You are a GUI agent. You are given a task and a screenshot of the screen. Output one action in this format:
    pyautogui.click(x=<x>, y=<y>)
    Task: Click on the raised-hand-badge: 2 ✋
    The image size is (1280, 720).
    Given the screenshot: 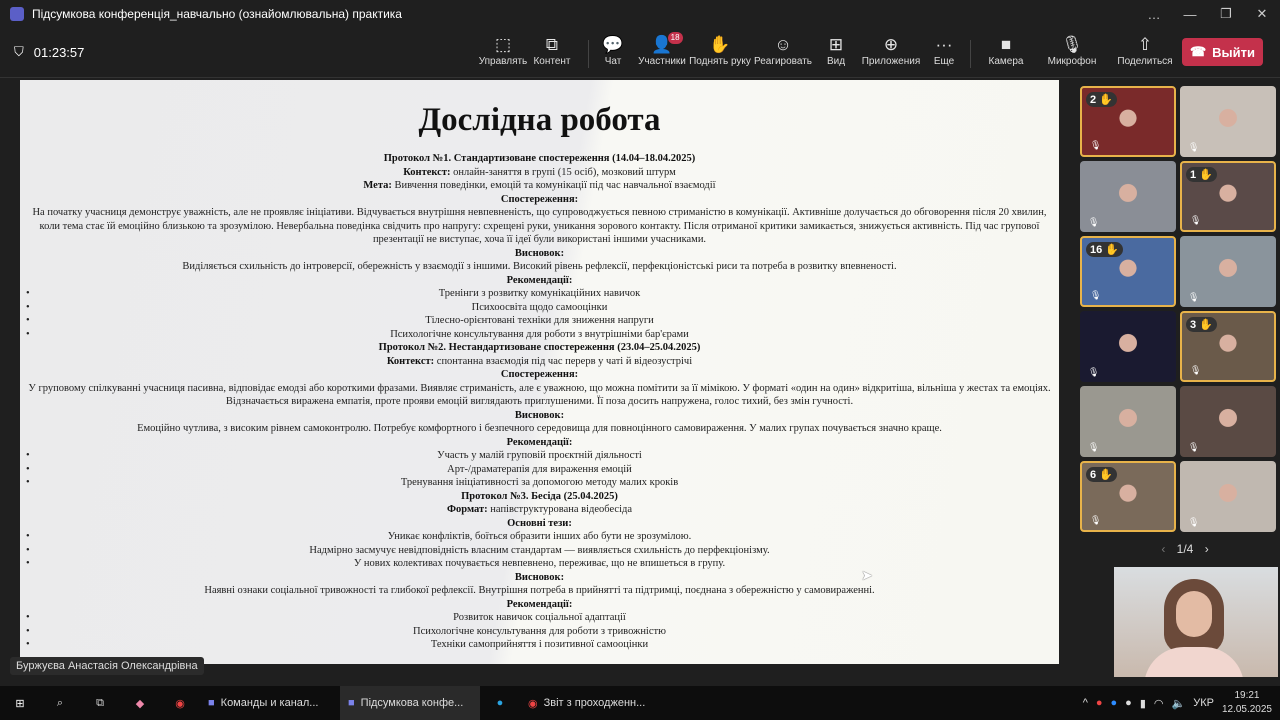 What is the action you would take?
    pyautogui.click(x=1101, y=99)
    